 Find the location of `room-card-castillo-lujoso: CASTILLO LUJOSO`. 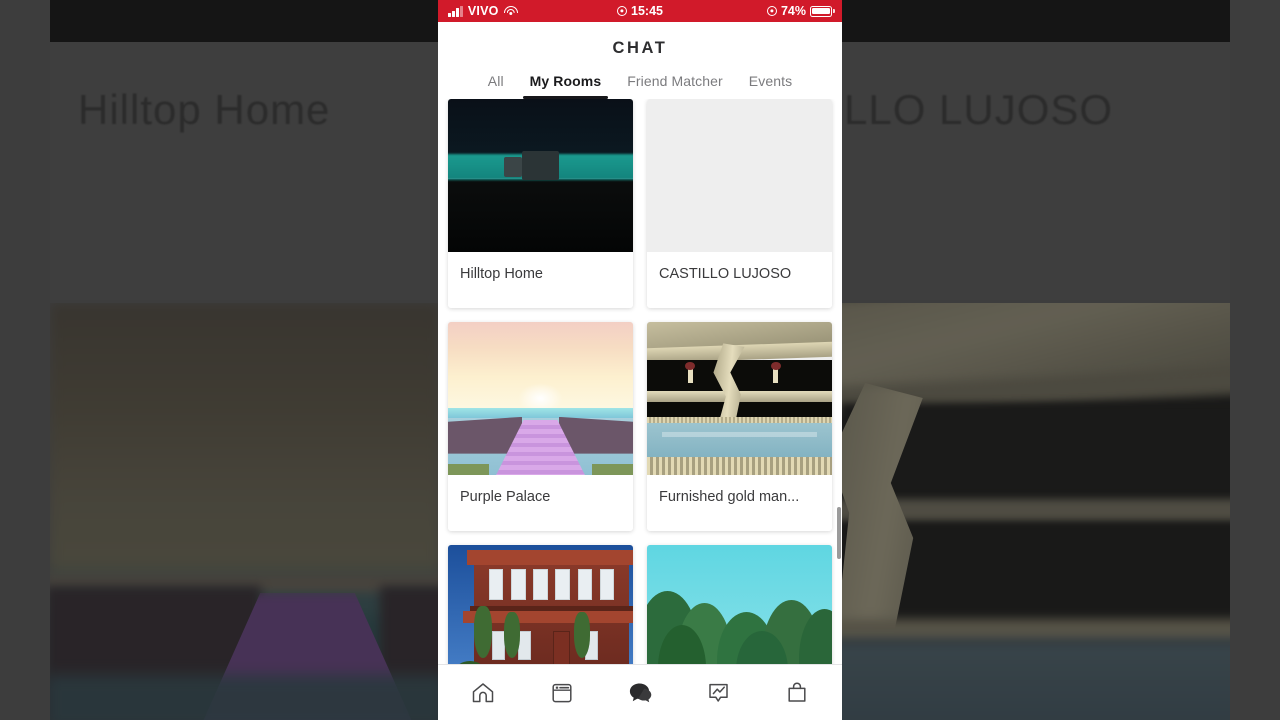

room-card-castillo-lujoso: CASTILLO LUJOSO is located at coordinates (739, 203).